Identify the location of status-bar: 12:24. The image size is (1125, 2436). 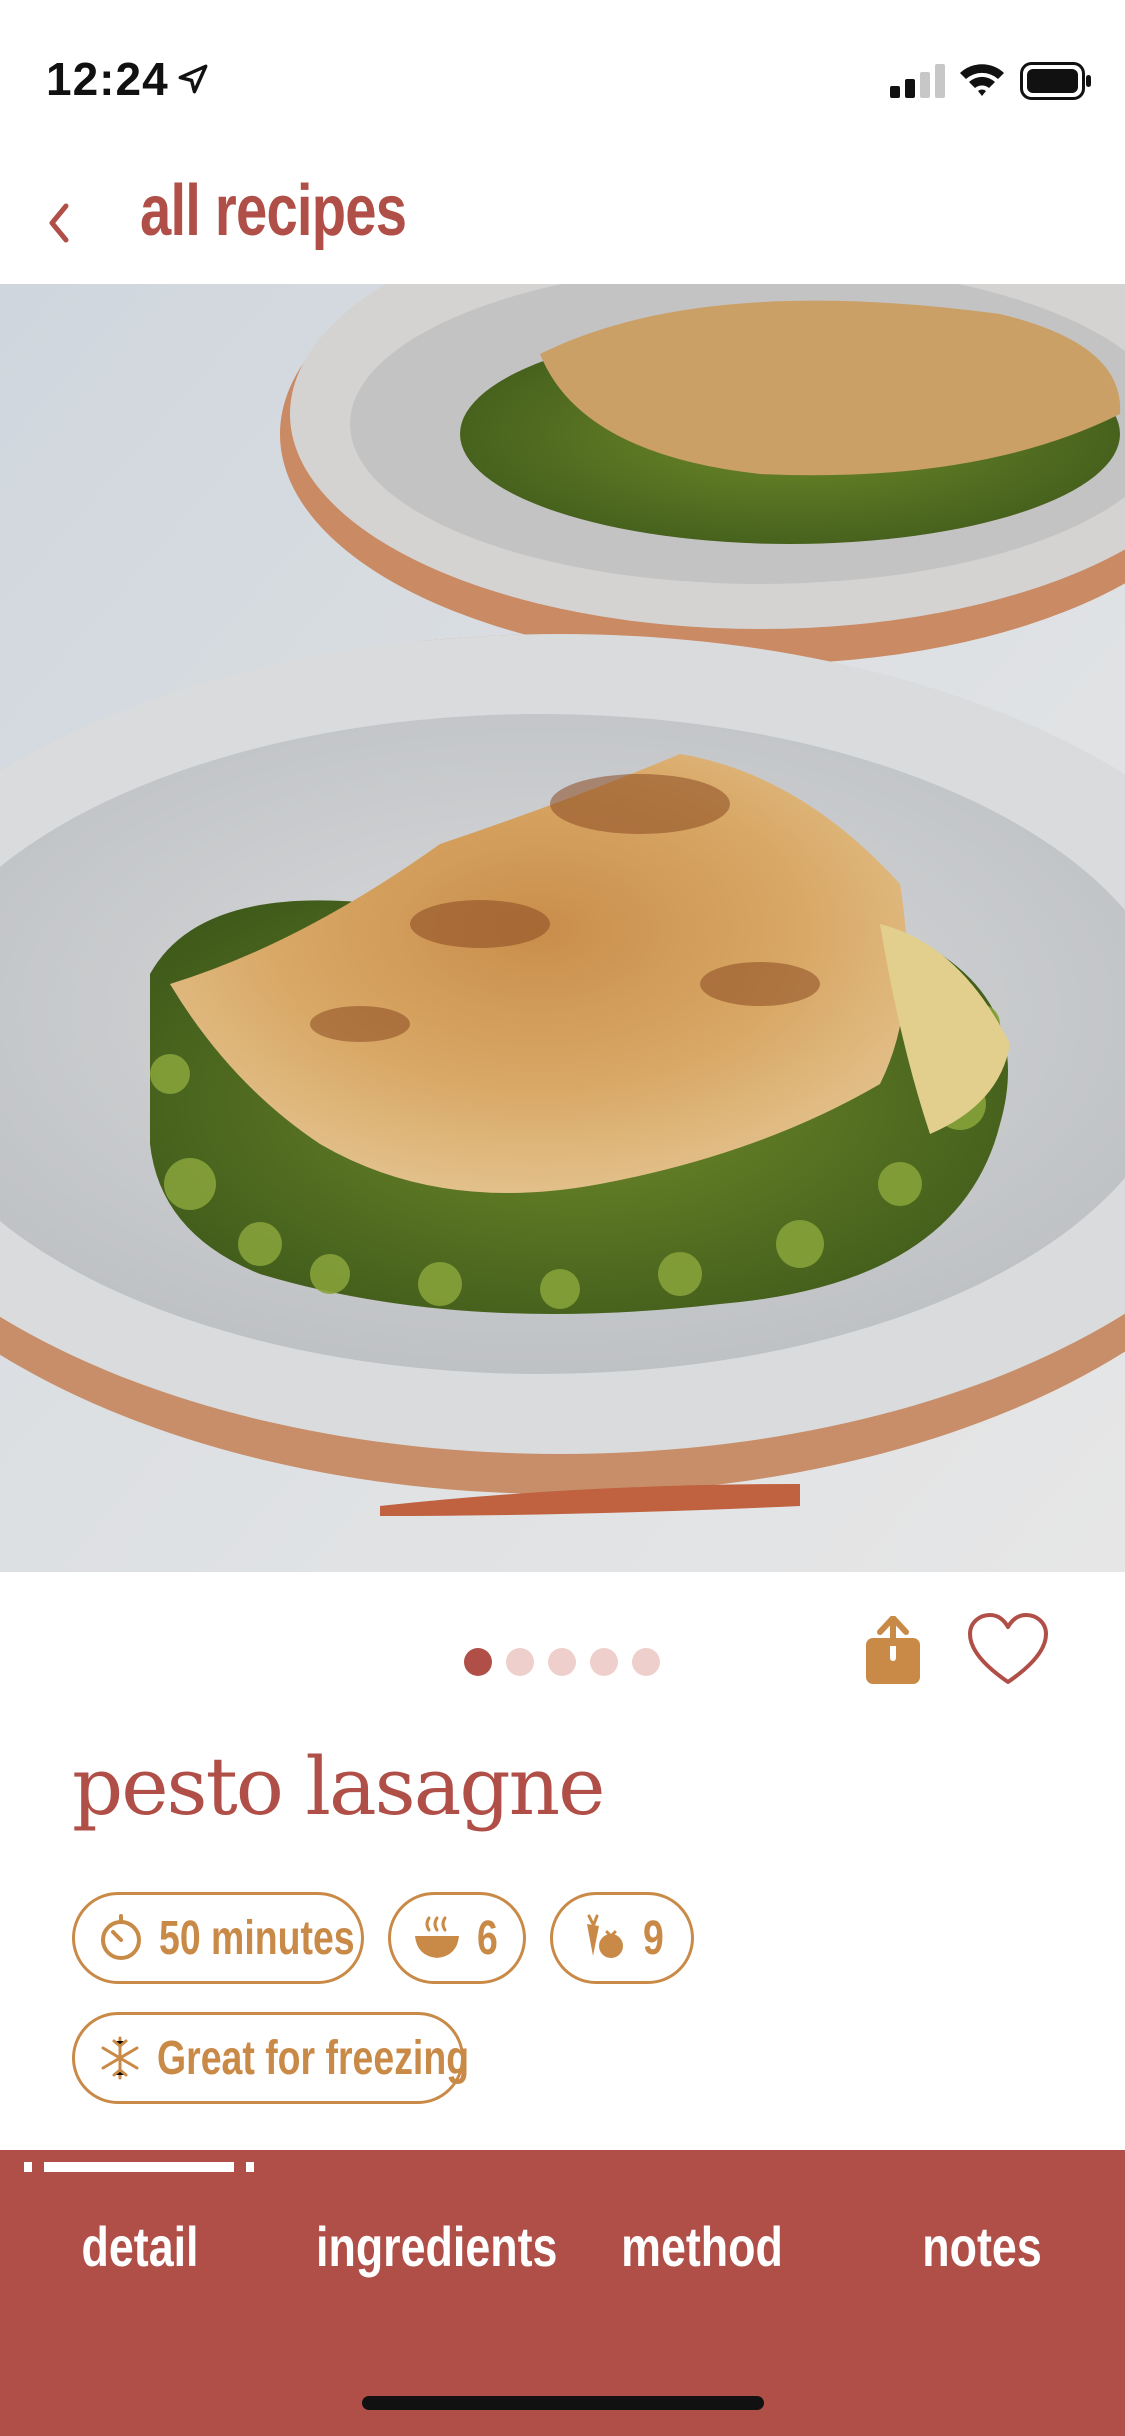
(562, 80).